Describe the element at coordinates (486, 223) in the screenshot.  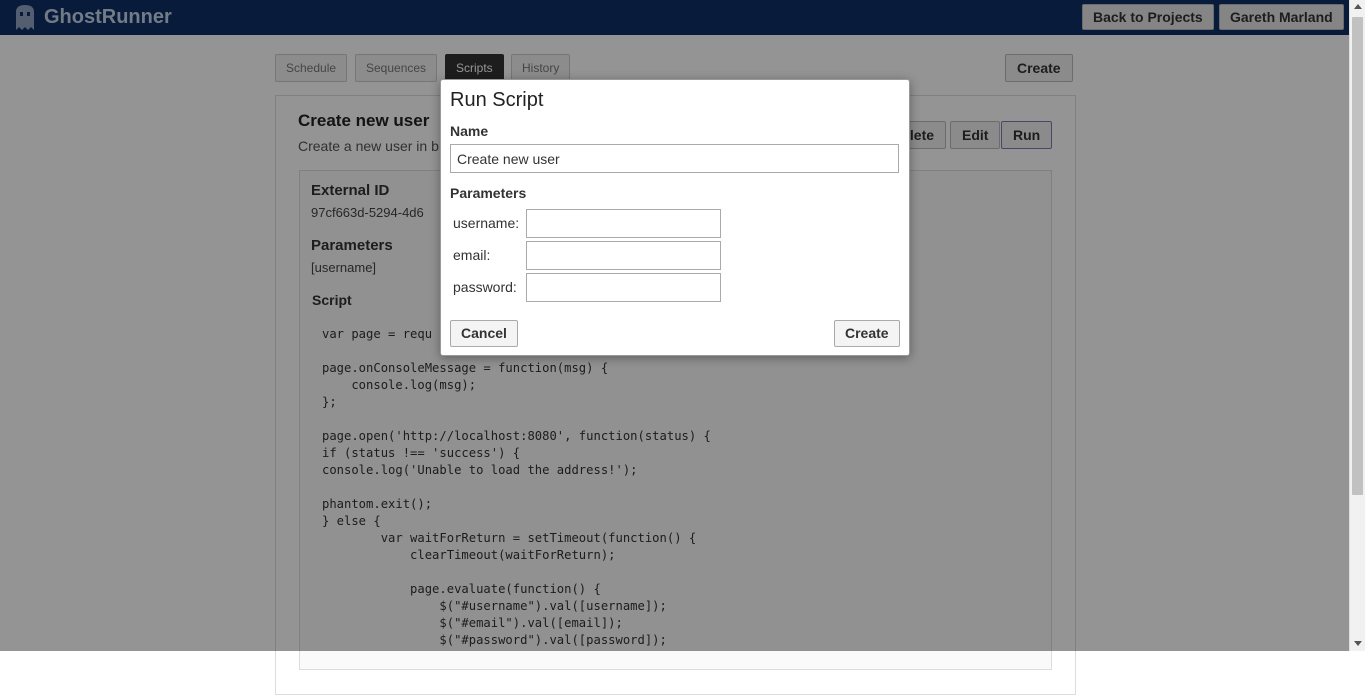
I see `username-label: username:` at that location.